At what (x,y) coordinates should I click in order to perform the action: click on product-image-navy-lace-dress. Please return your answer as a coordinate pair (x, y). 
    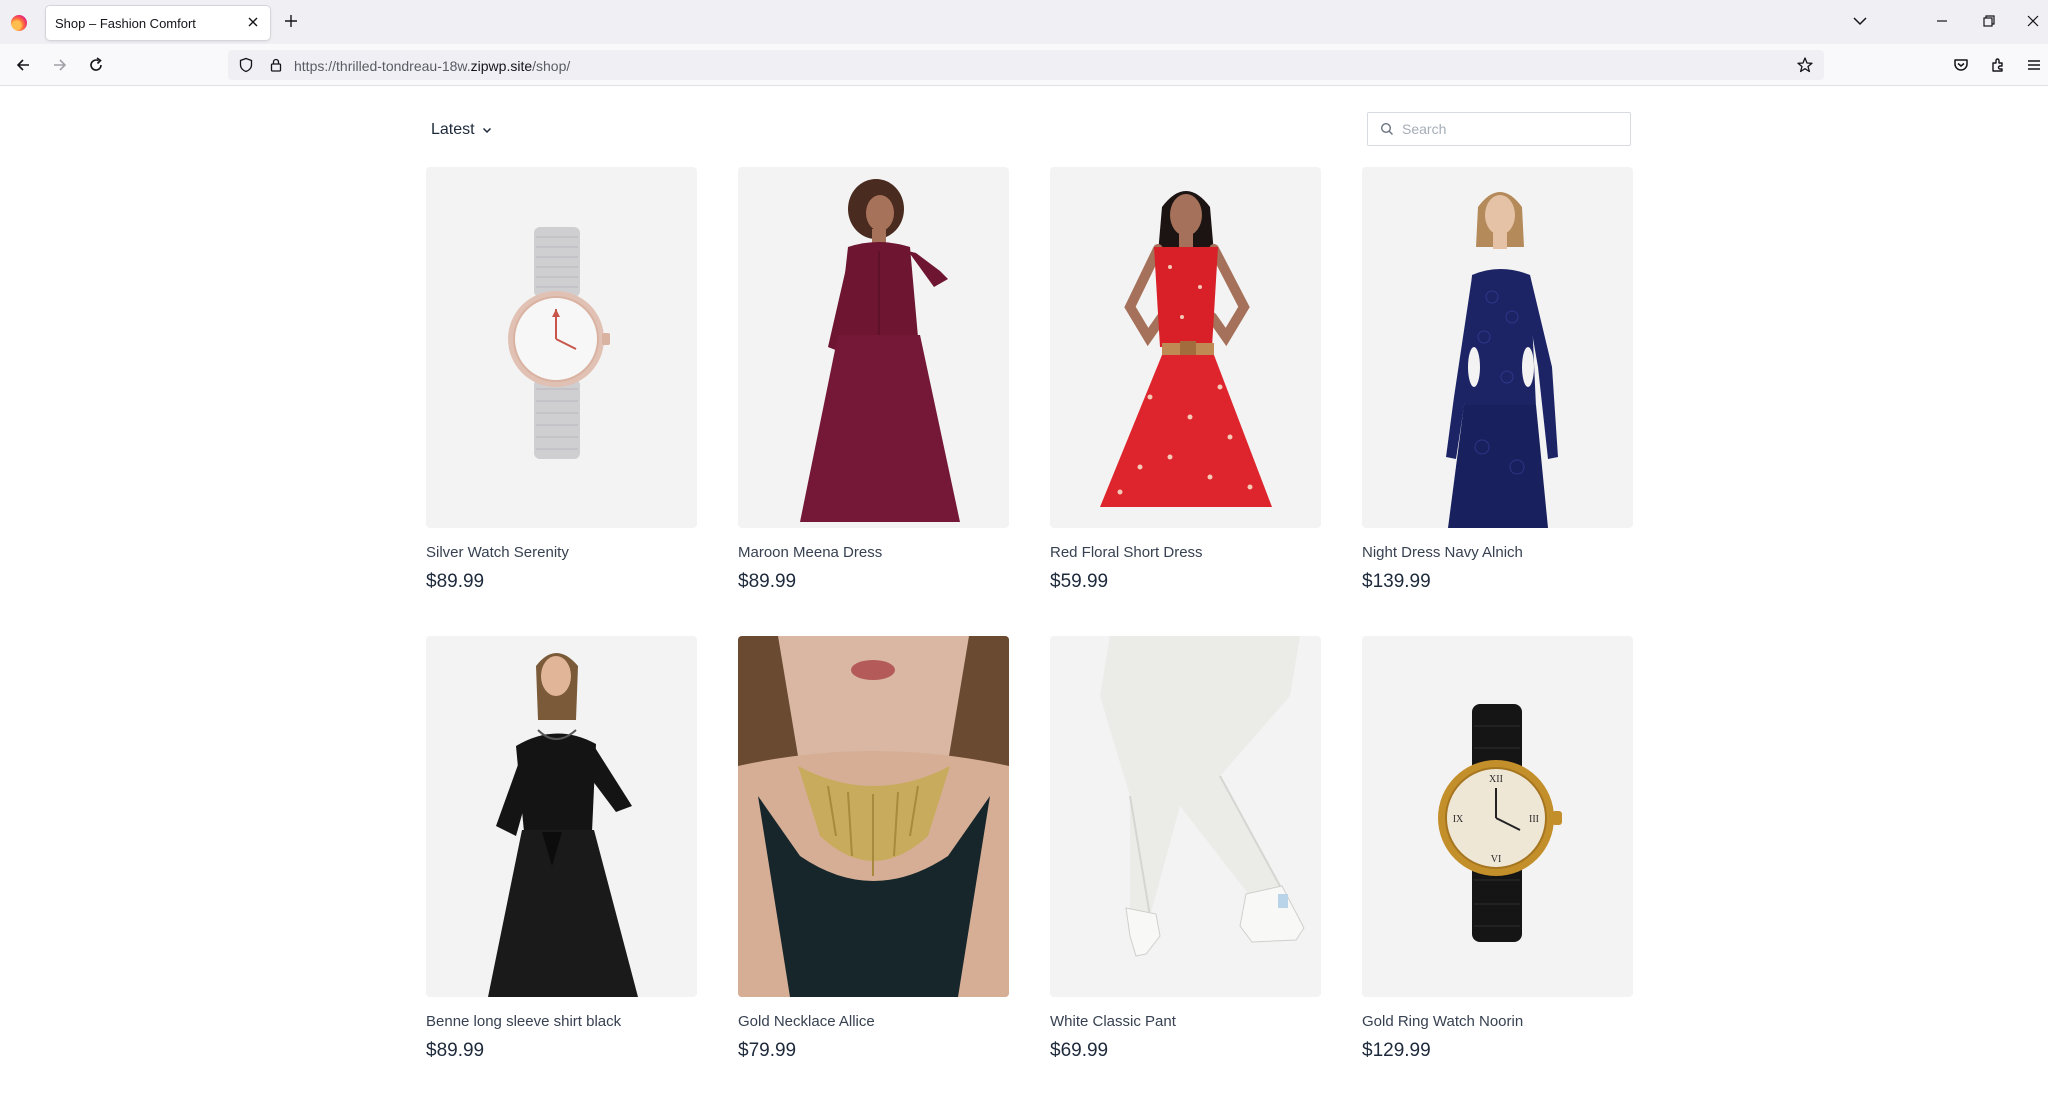
    Looking at the image, I should click on (1497, 347).